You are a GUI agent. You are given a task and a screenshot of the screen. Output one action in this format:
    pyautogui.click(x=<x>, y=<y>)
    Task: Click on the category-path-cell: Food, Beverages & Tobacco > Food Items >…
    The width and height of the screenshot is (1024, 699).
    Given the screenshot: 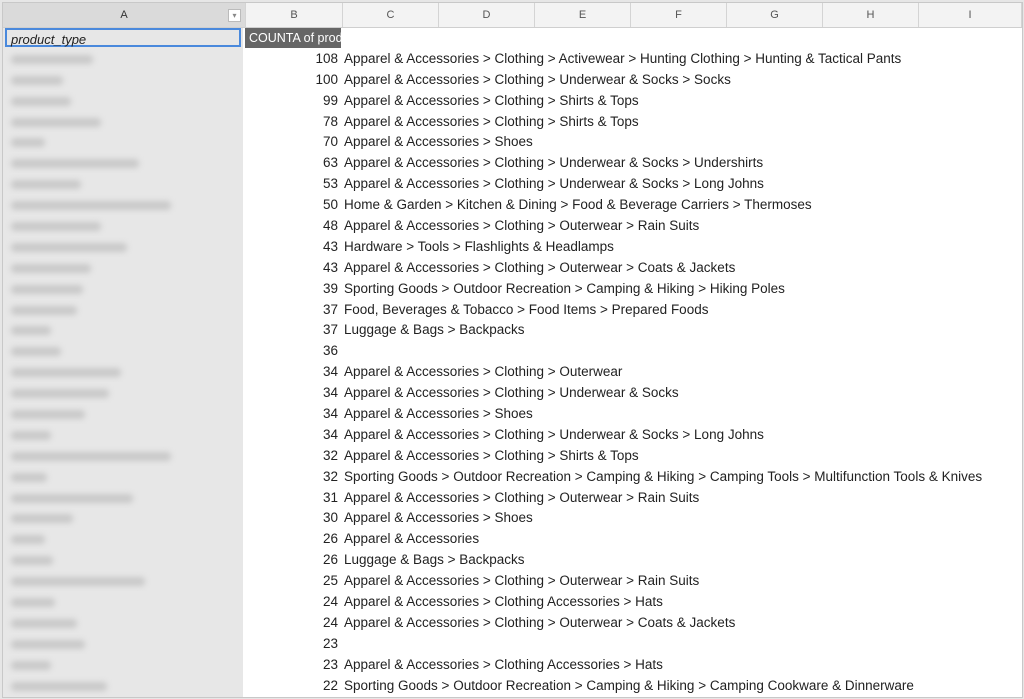 What is the action you would take?
    pyautogui.click(x=526, y=310)
    